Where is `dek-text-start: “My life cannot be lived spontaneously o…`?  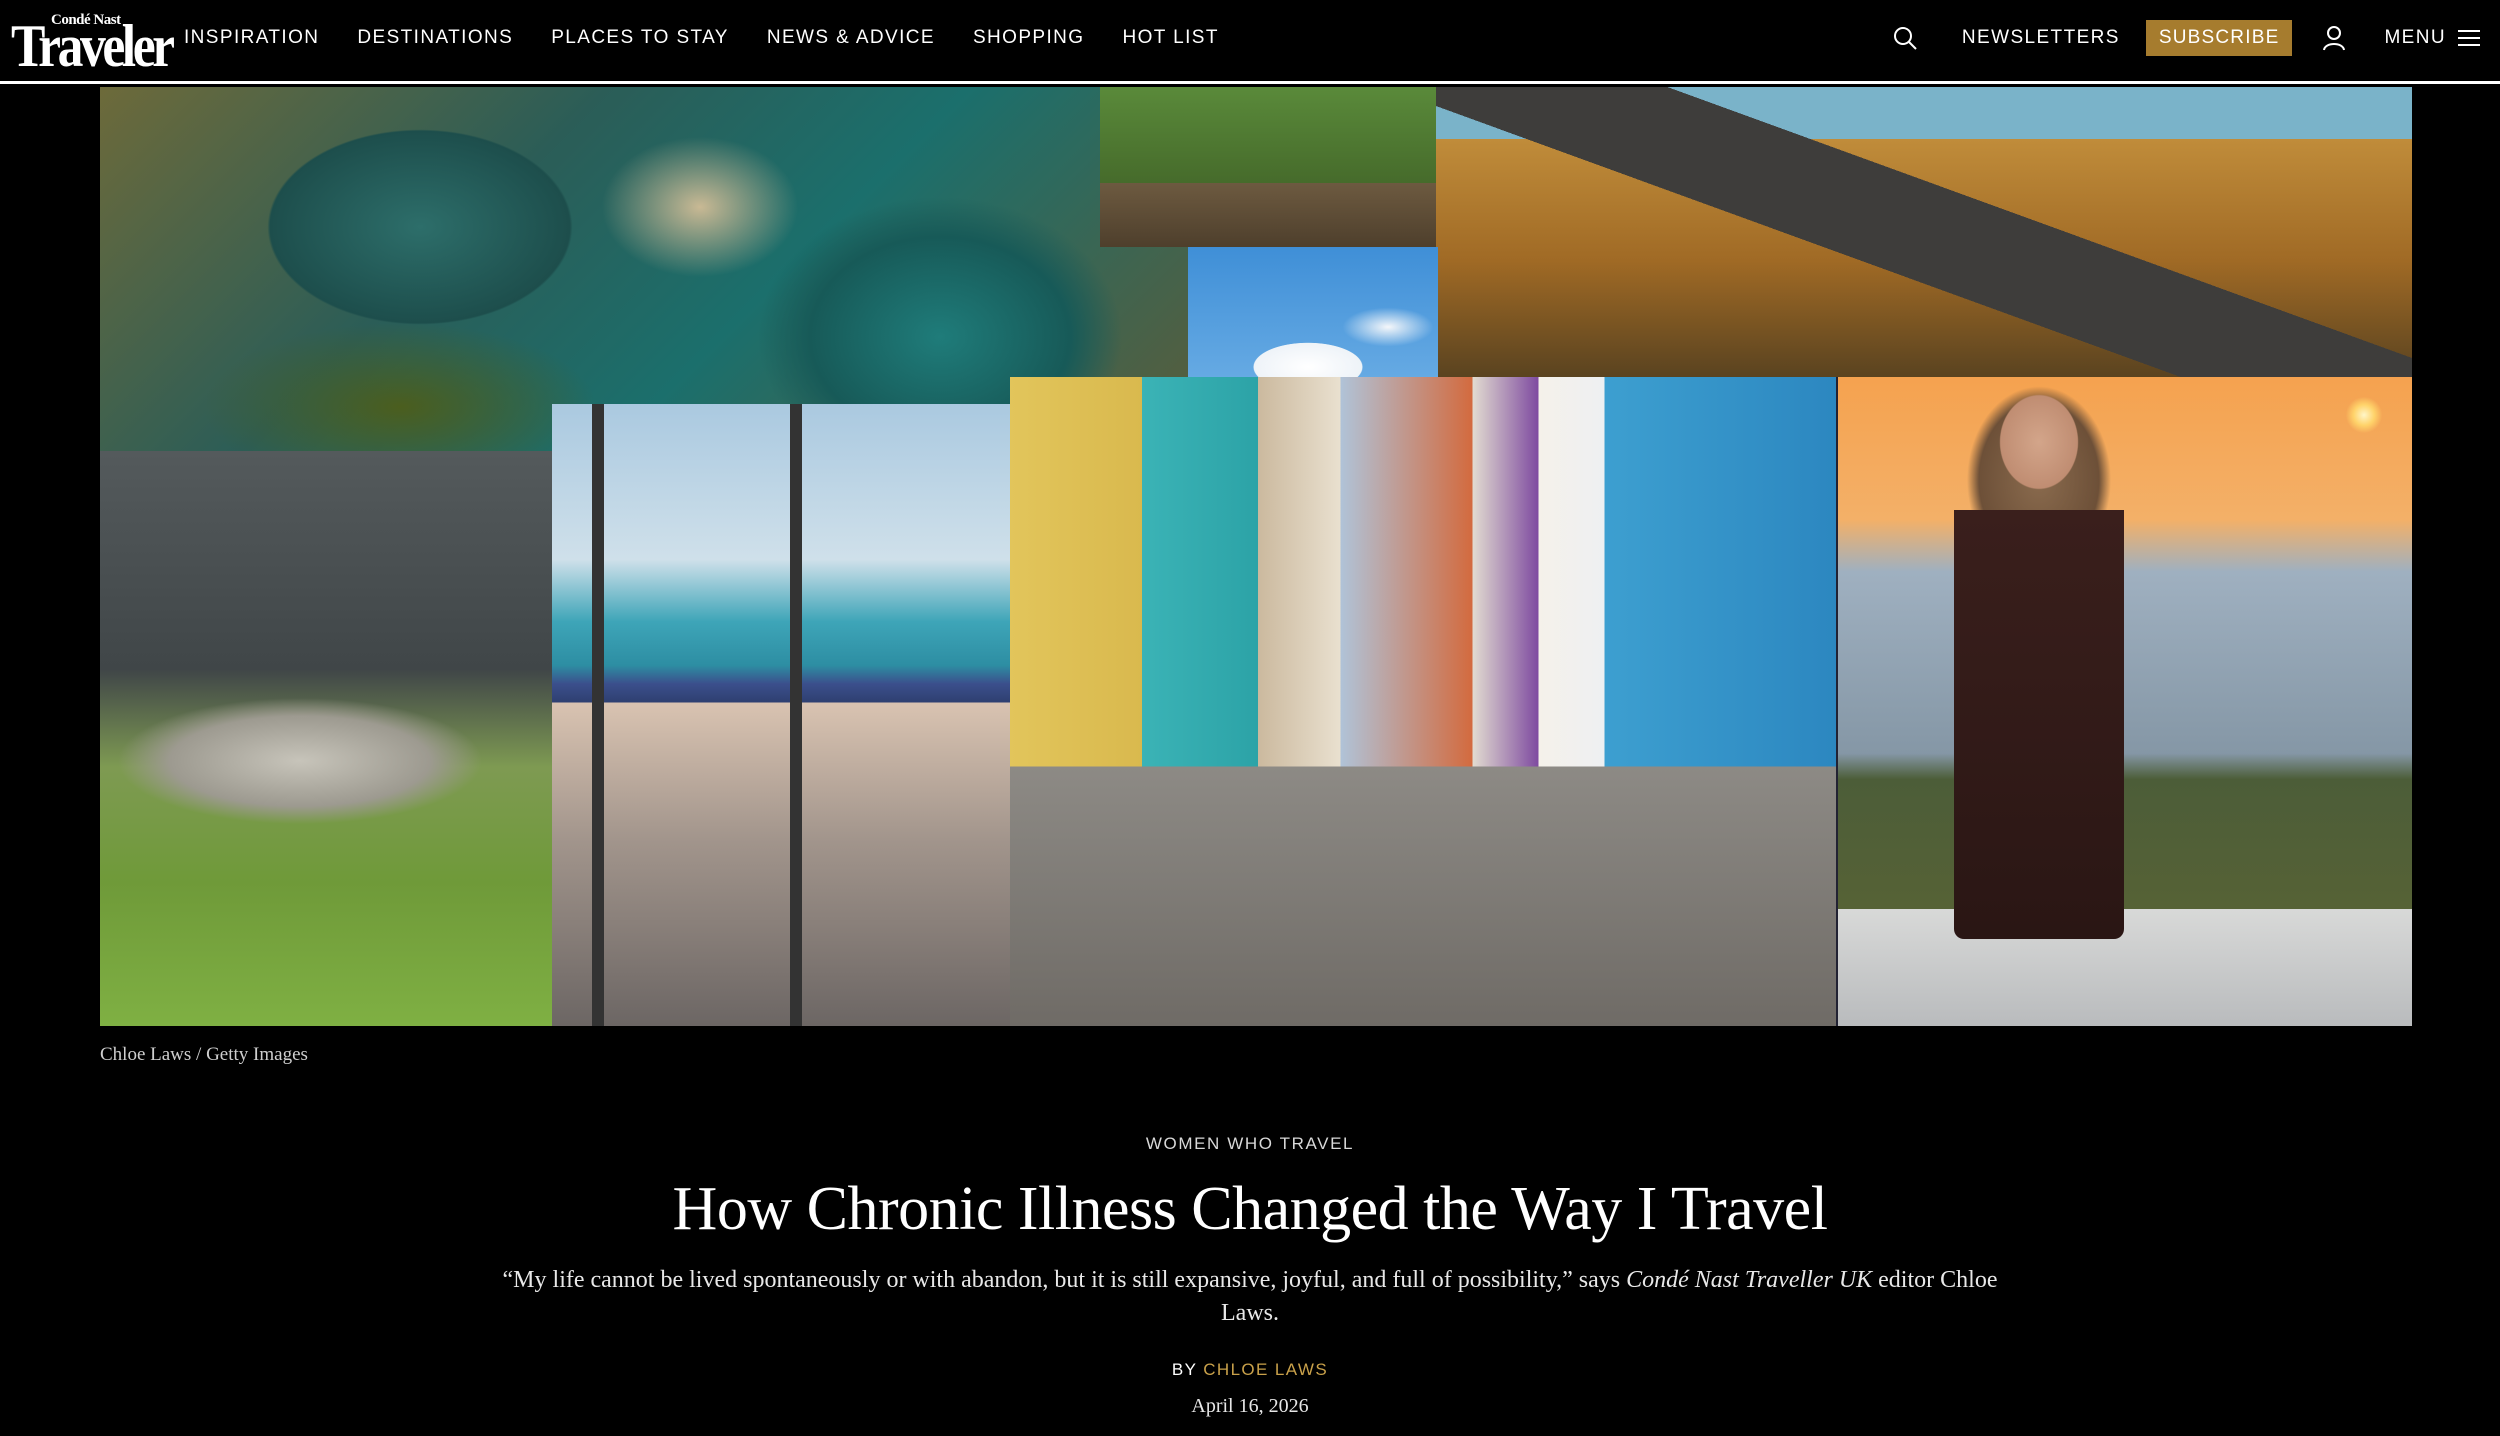
dek-text-start: “My life cannot be lived spontaneously o… is located at coordinates (1064, 1280).